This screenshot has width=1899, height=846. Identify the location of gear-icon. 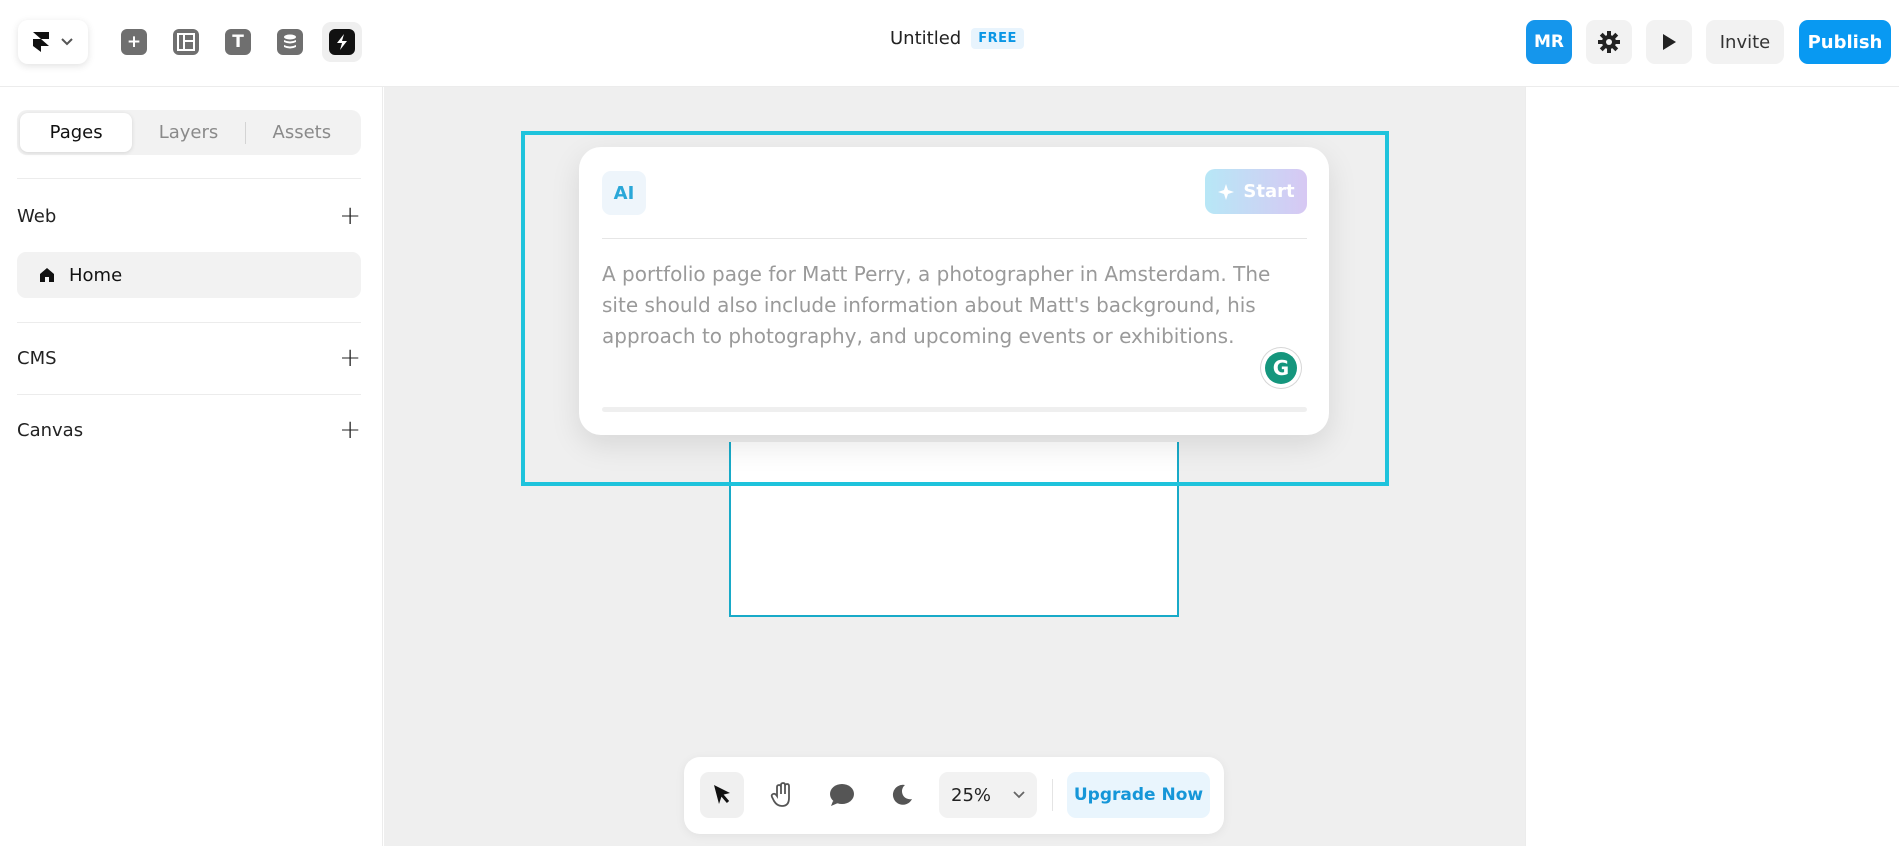
(1609, 42).